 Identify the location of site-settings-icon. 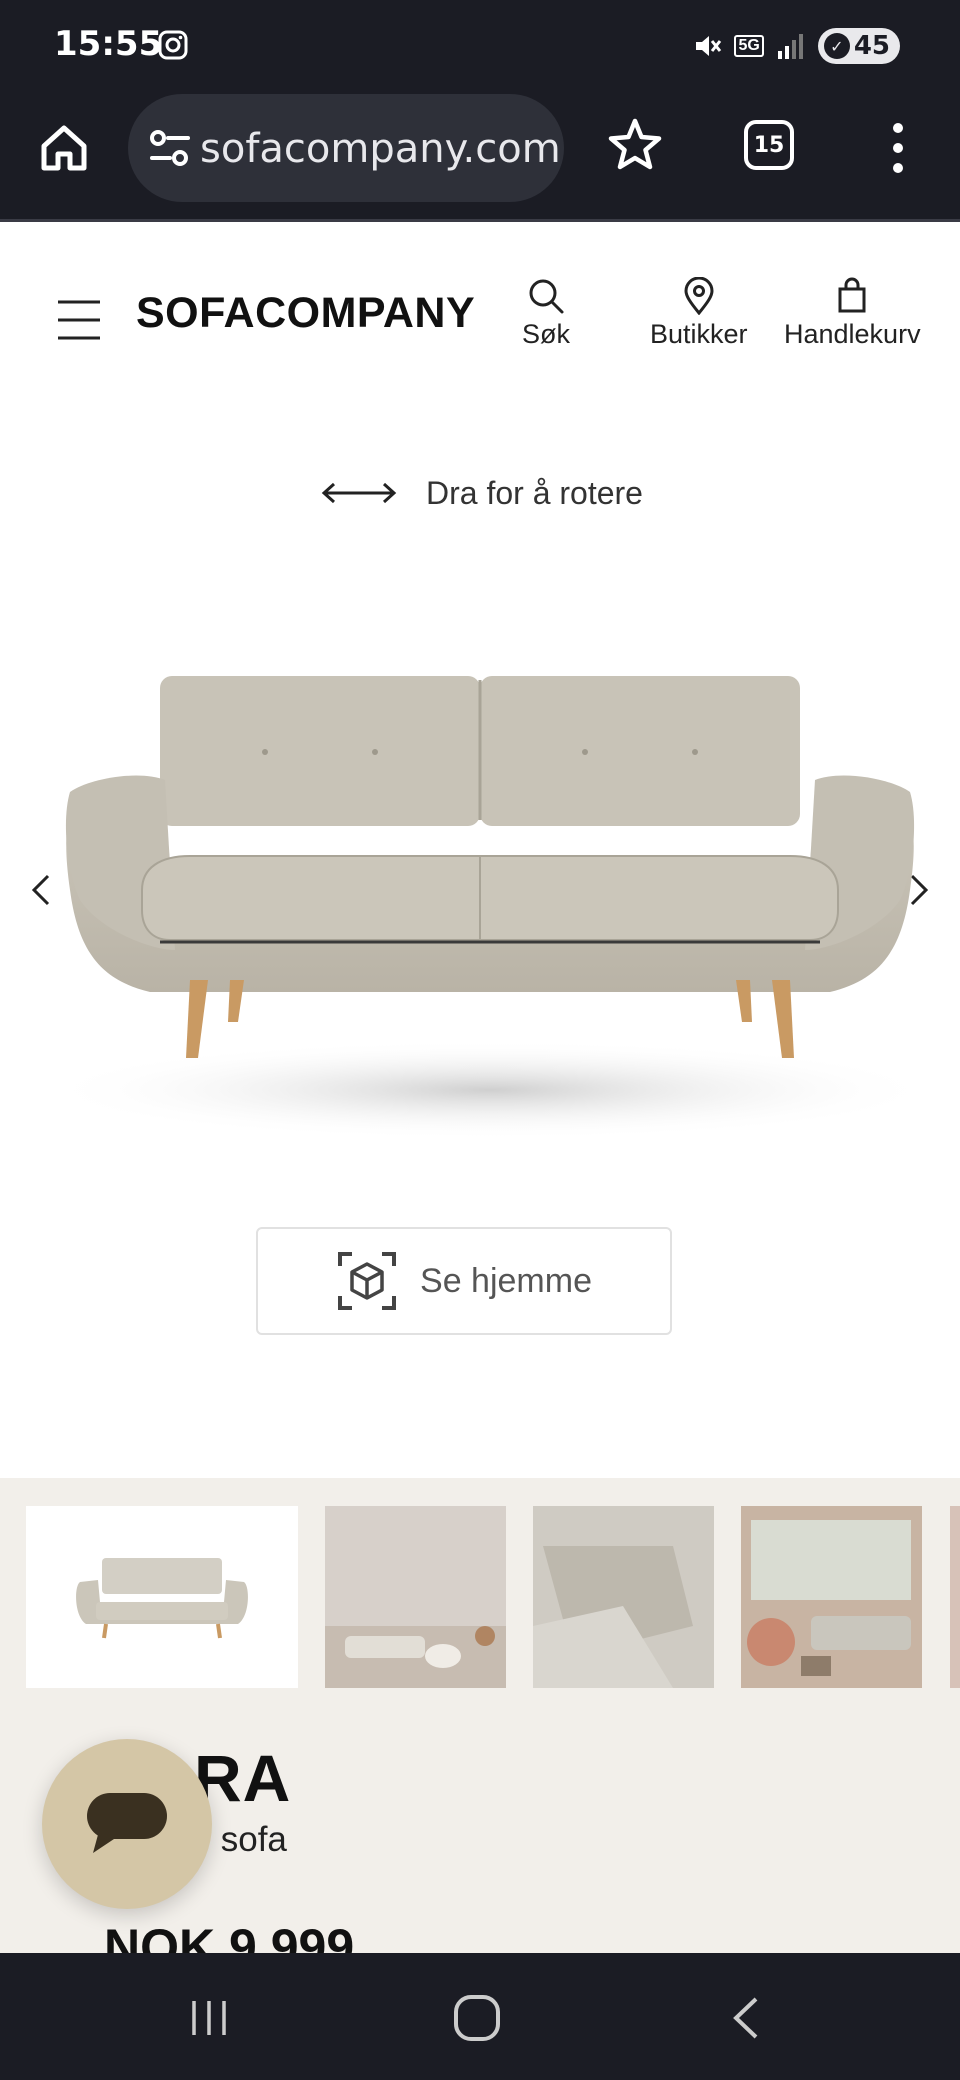
(170, 148).